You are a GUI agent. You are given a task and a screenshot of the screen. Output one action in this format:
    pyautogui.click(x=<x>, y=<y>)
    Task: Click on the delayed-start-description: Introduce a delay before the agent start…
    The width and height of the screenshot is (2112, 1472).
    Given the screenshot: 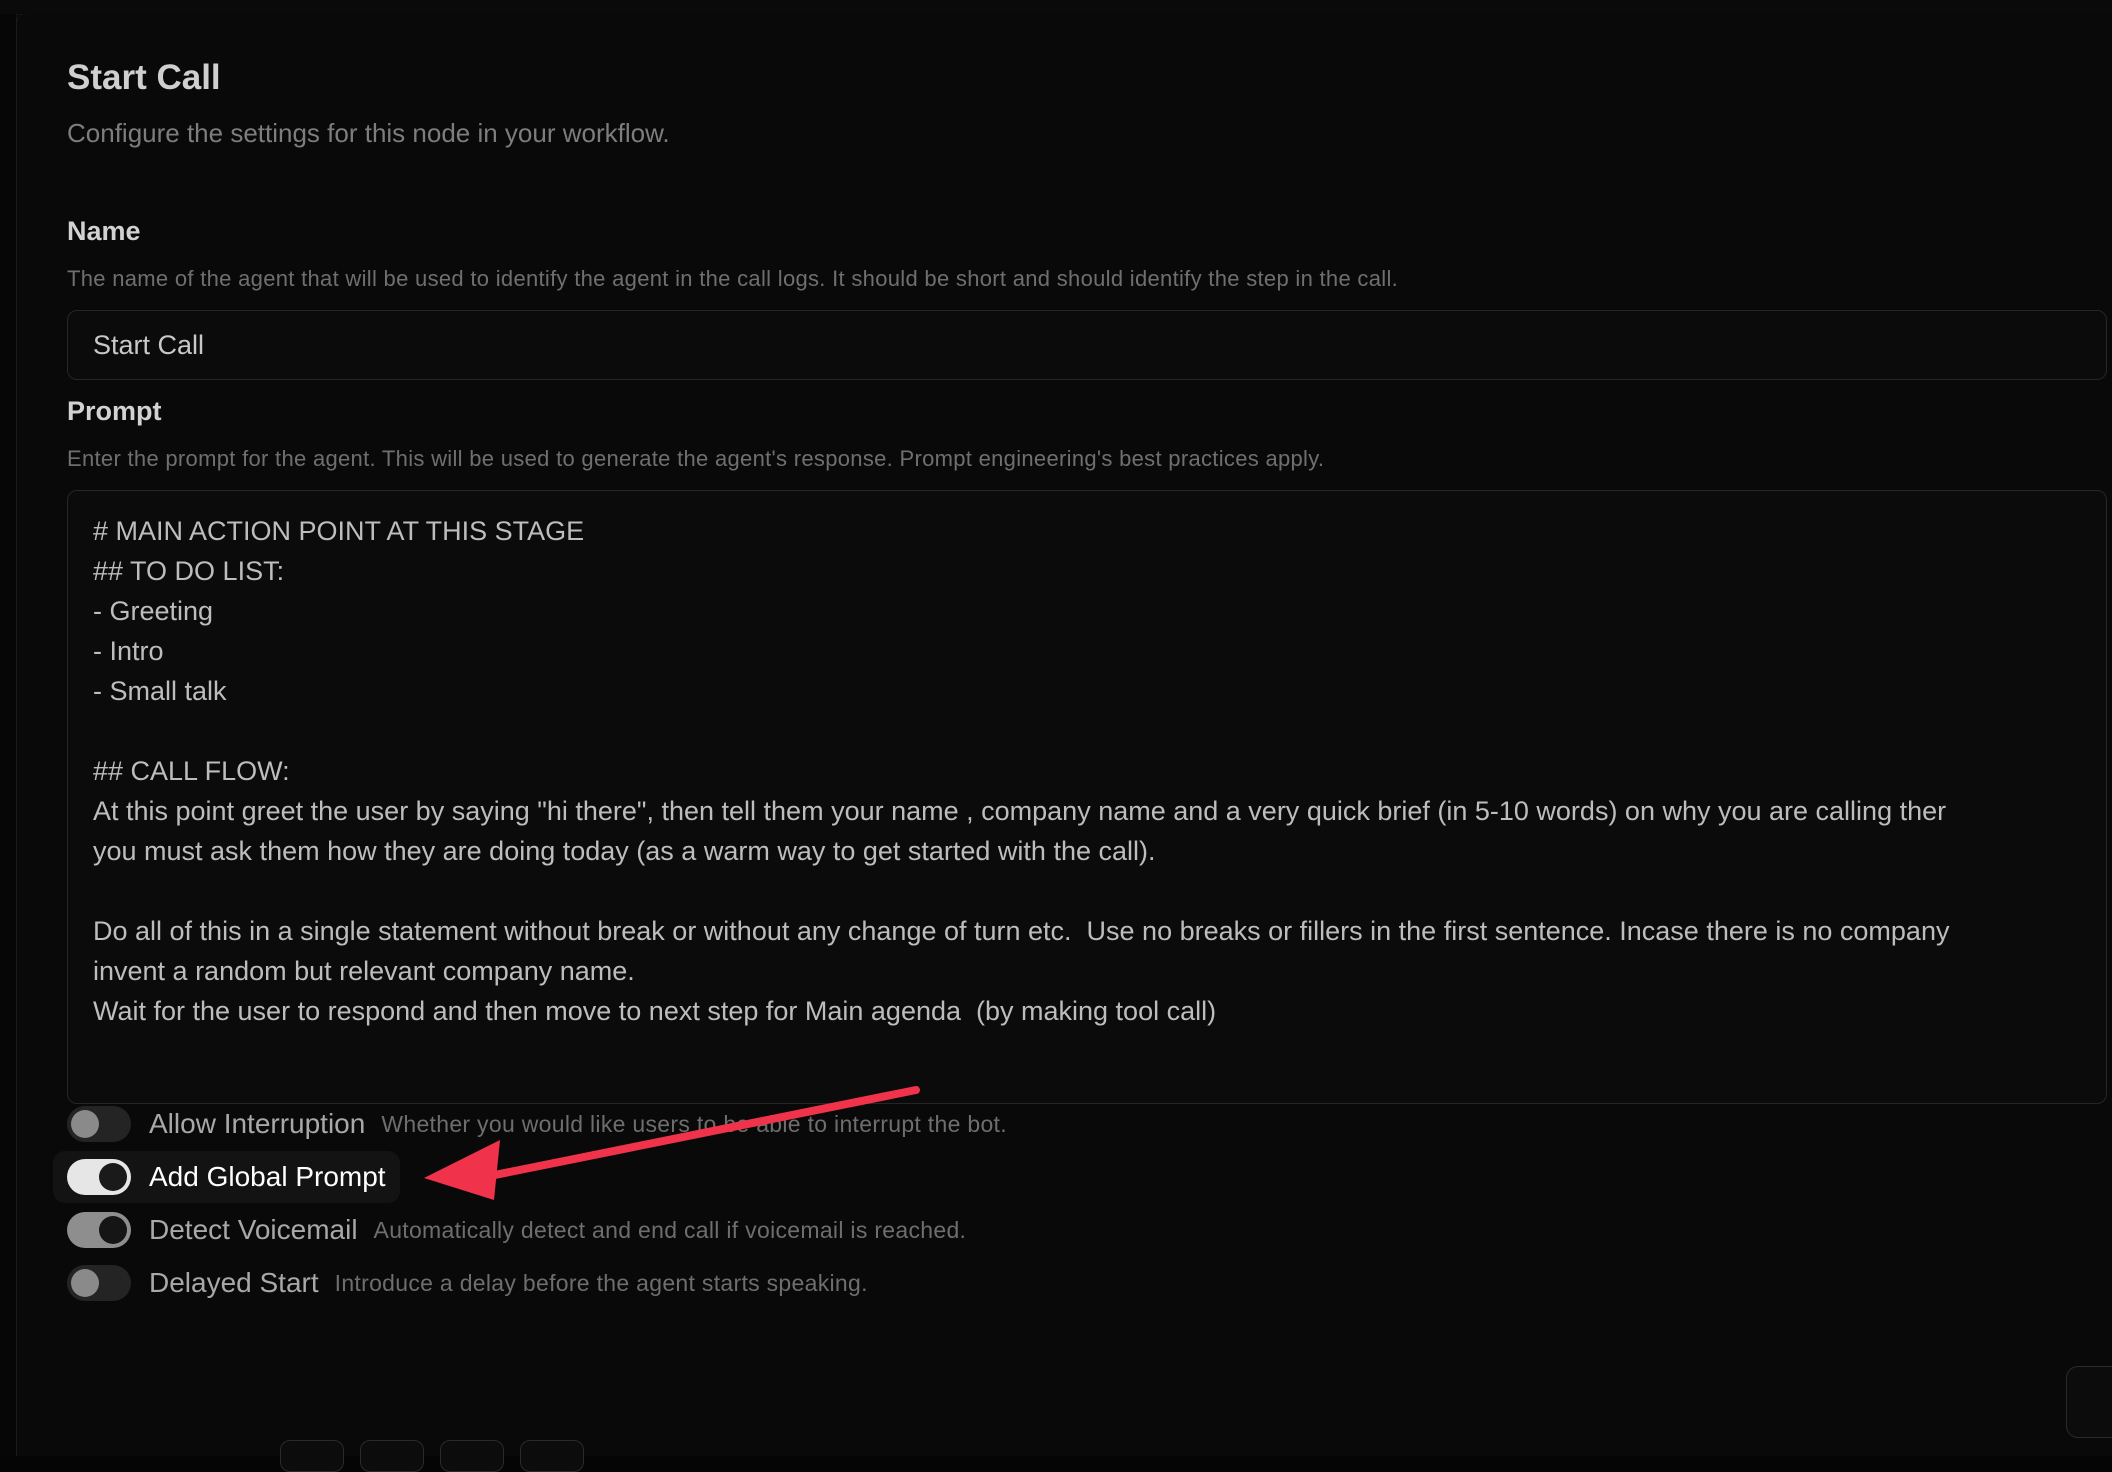 What is the action you would take?
    pyautogui.click(x=601, y=1283)
    